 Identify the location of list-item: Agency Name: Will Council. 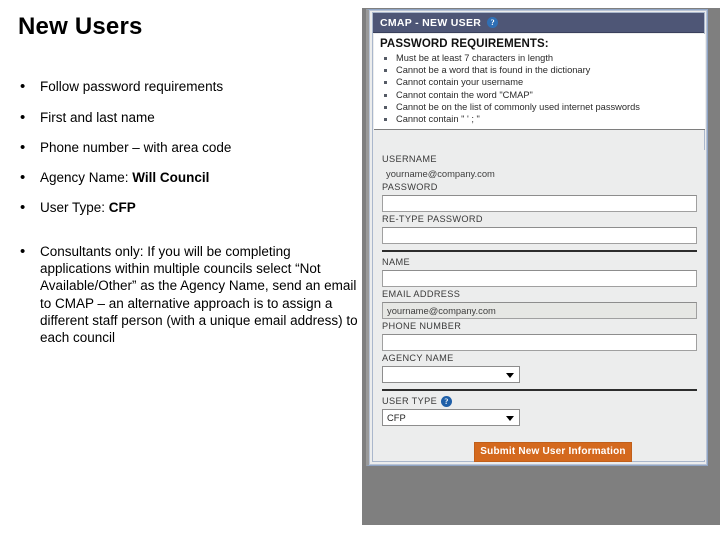
(188, 177).